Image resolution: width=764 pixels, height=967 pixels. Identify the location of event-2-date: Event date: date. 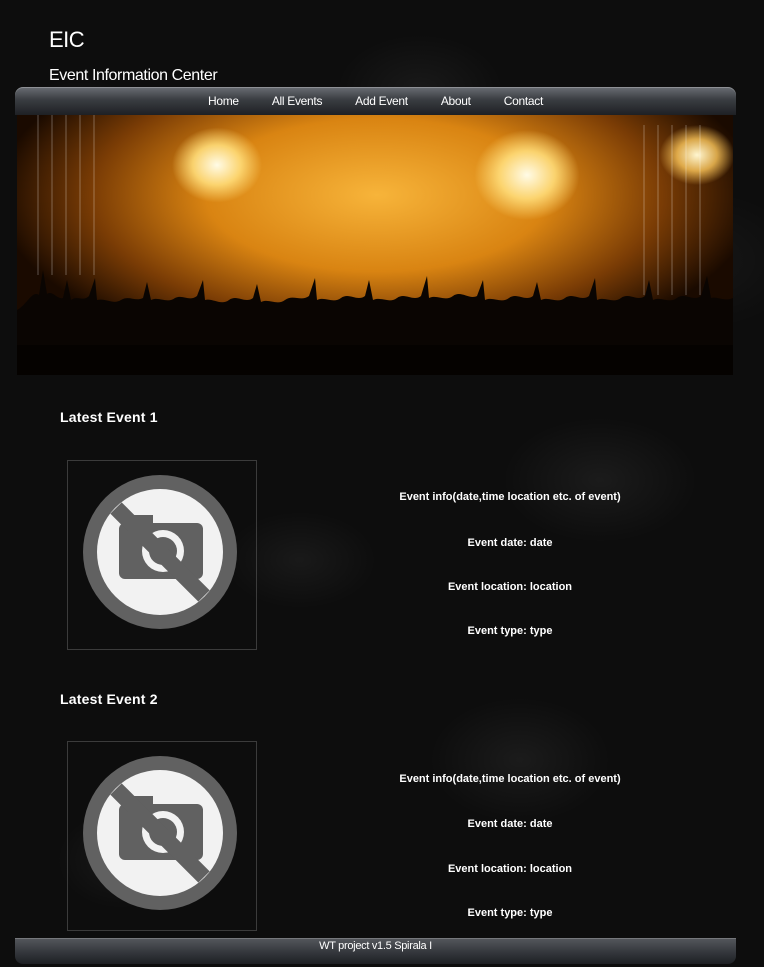
(510, 824).